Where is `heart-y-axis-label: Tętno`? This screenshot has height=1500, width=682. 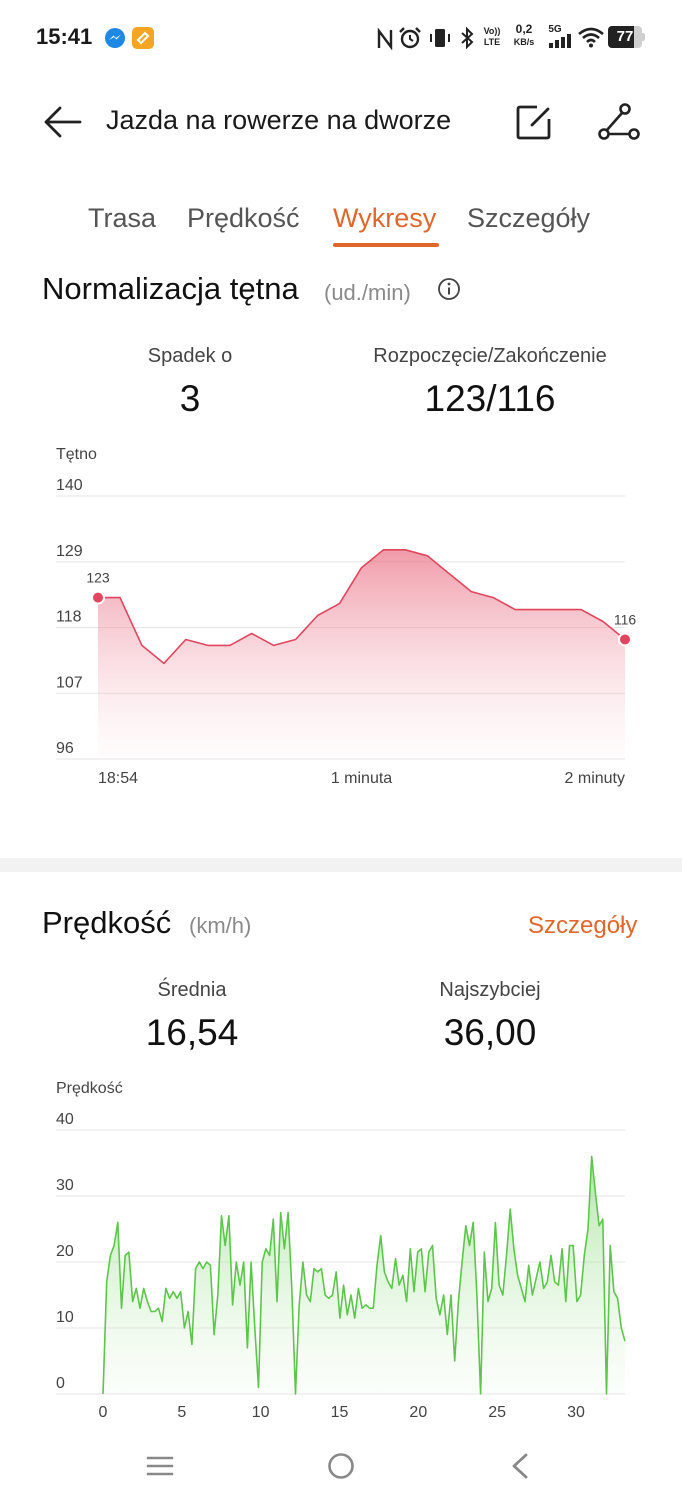
heart-y-axis-label: Tętno is located at coordinates (76, 454).